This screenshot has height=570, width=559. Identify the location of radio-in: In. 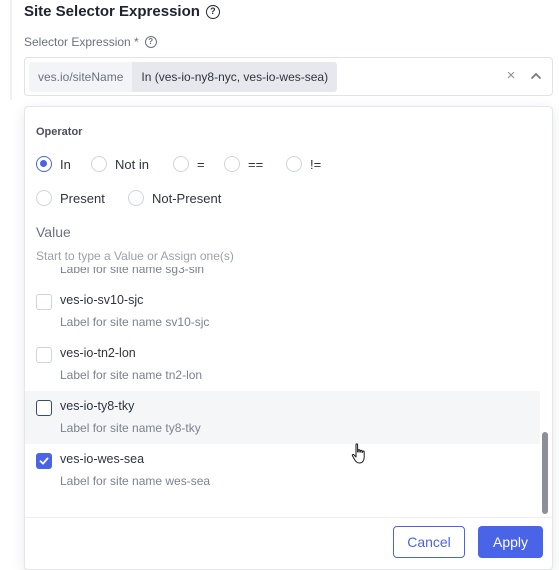
(53, 164).